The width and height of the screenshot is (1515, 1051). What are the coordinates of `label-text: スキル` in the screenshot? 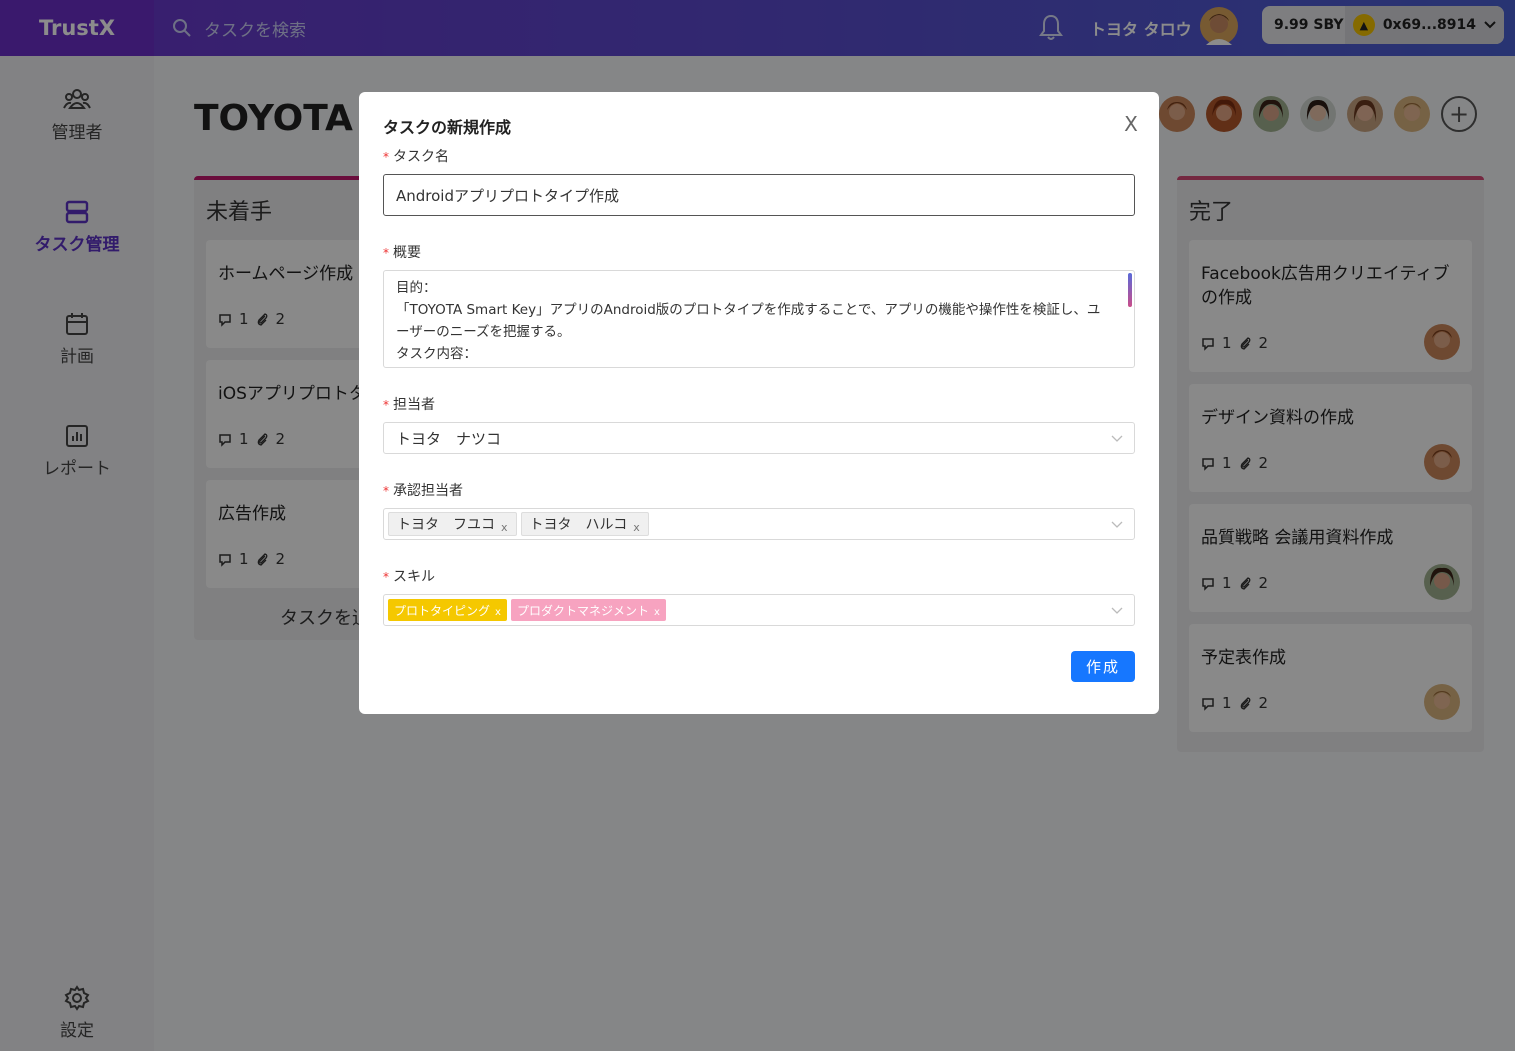 It's located at (414, 577).